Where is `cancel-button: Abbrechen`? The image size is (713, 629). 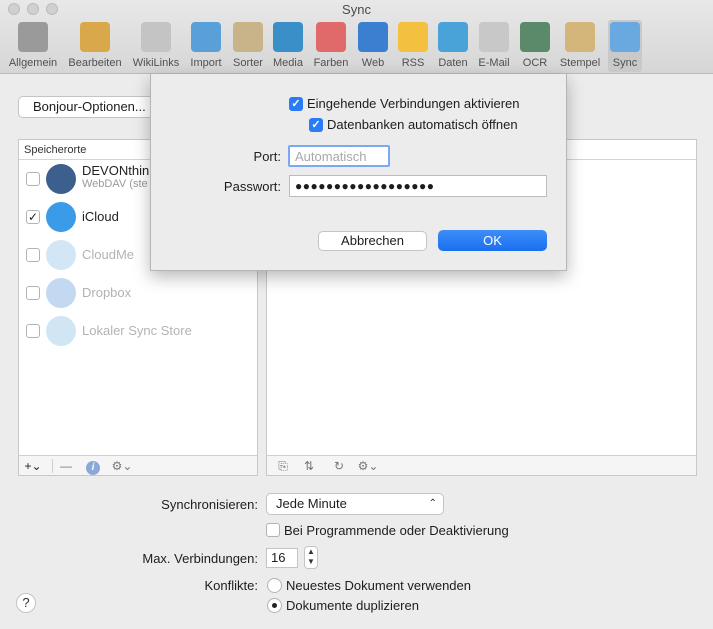
cancel-button: Abbrechen is located at coordinates (372, 241).